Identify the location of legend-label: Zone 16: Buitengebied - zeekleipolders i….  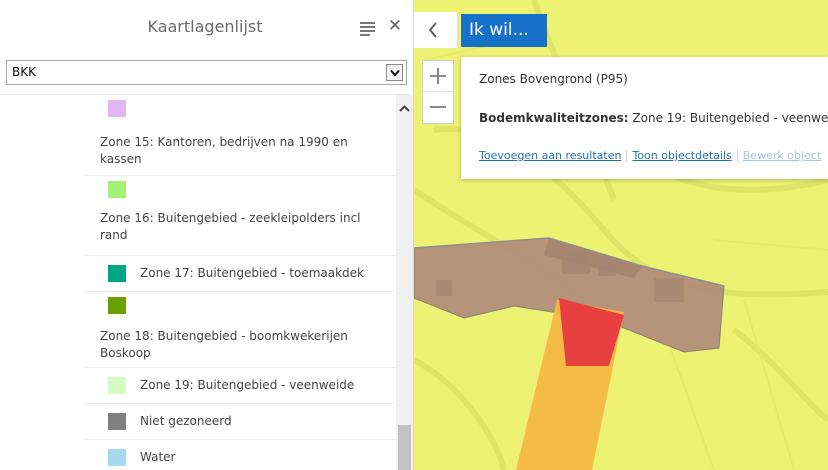
(230, 226).